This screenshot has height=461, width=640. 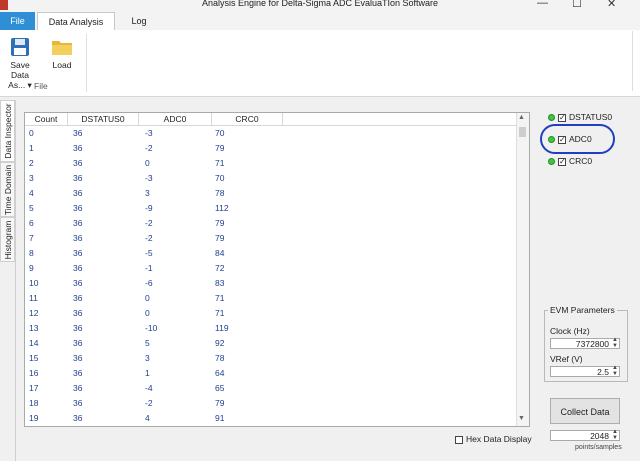 What do you see at coordinates (103, 119) in the screenshot?
I see `column-header-dstatus0: DSTATUS0` at bounding box center [103, 119].